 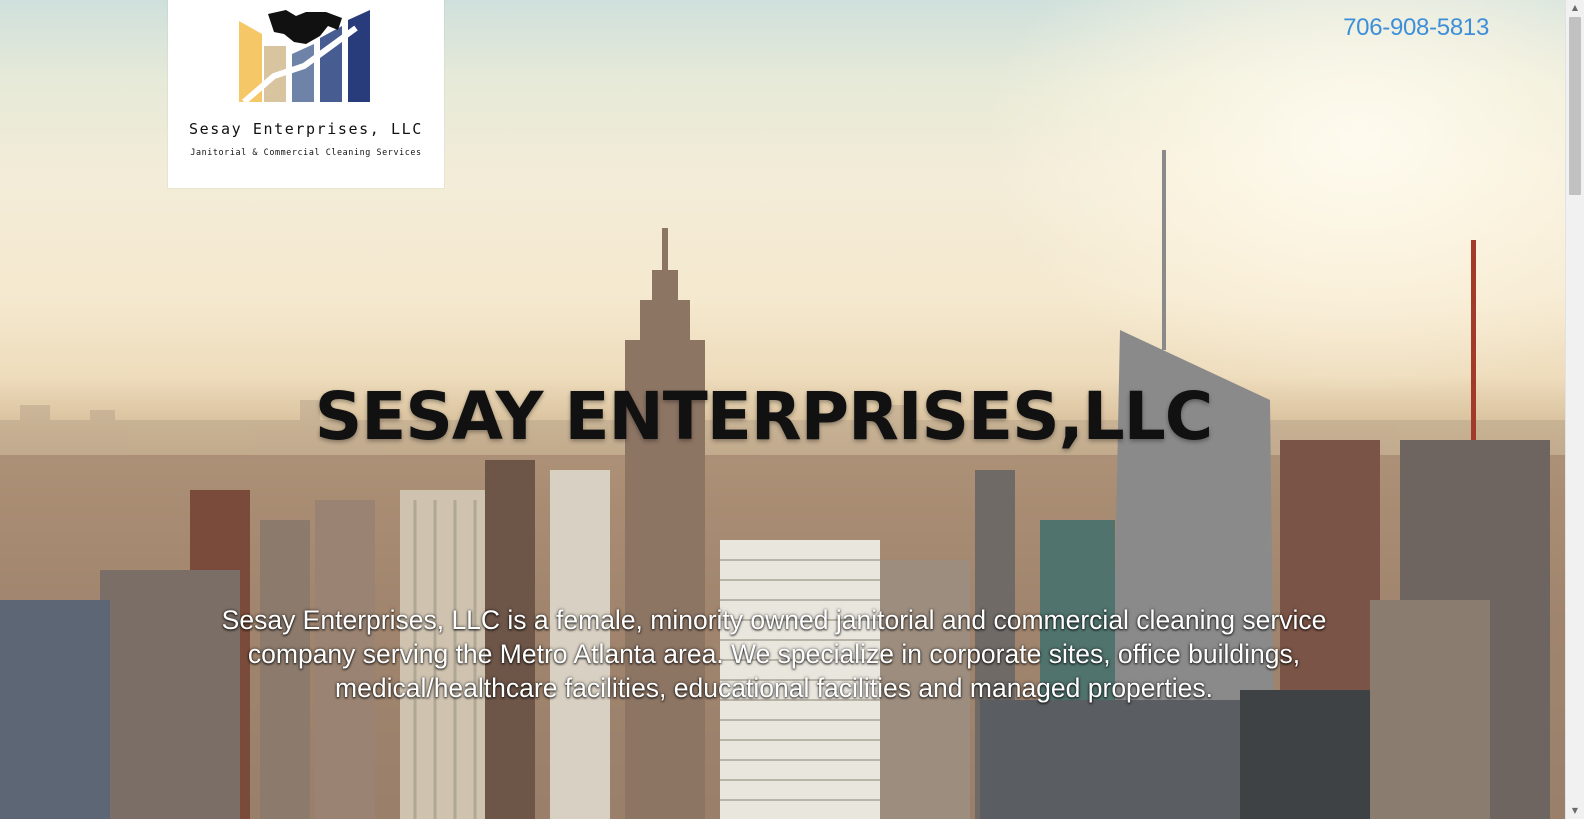 I want to click on scroll-down-arrow-icon: ▼, so click(x=1575, y=811).